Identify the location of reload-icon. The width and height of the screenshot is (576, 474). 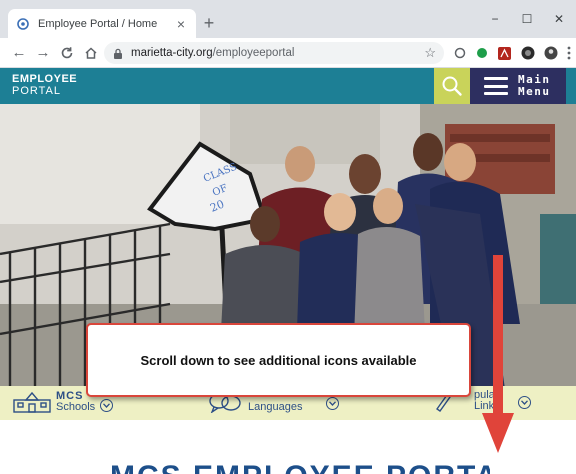
(67, 53).